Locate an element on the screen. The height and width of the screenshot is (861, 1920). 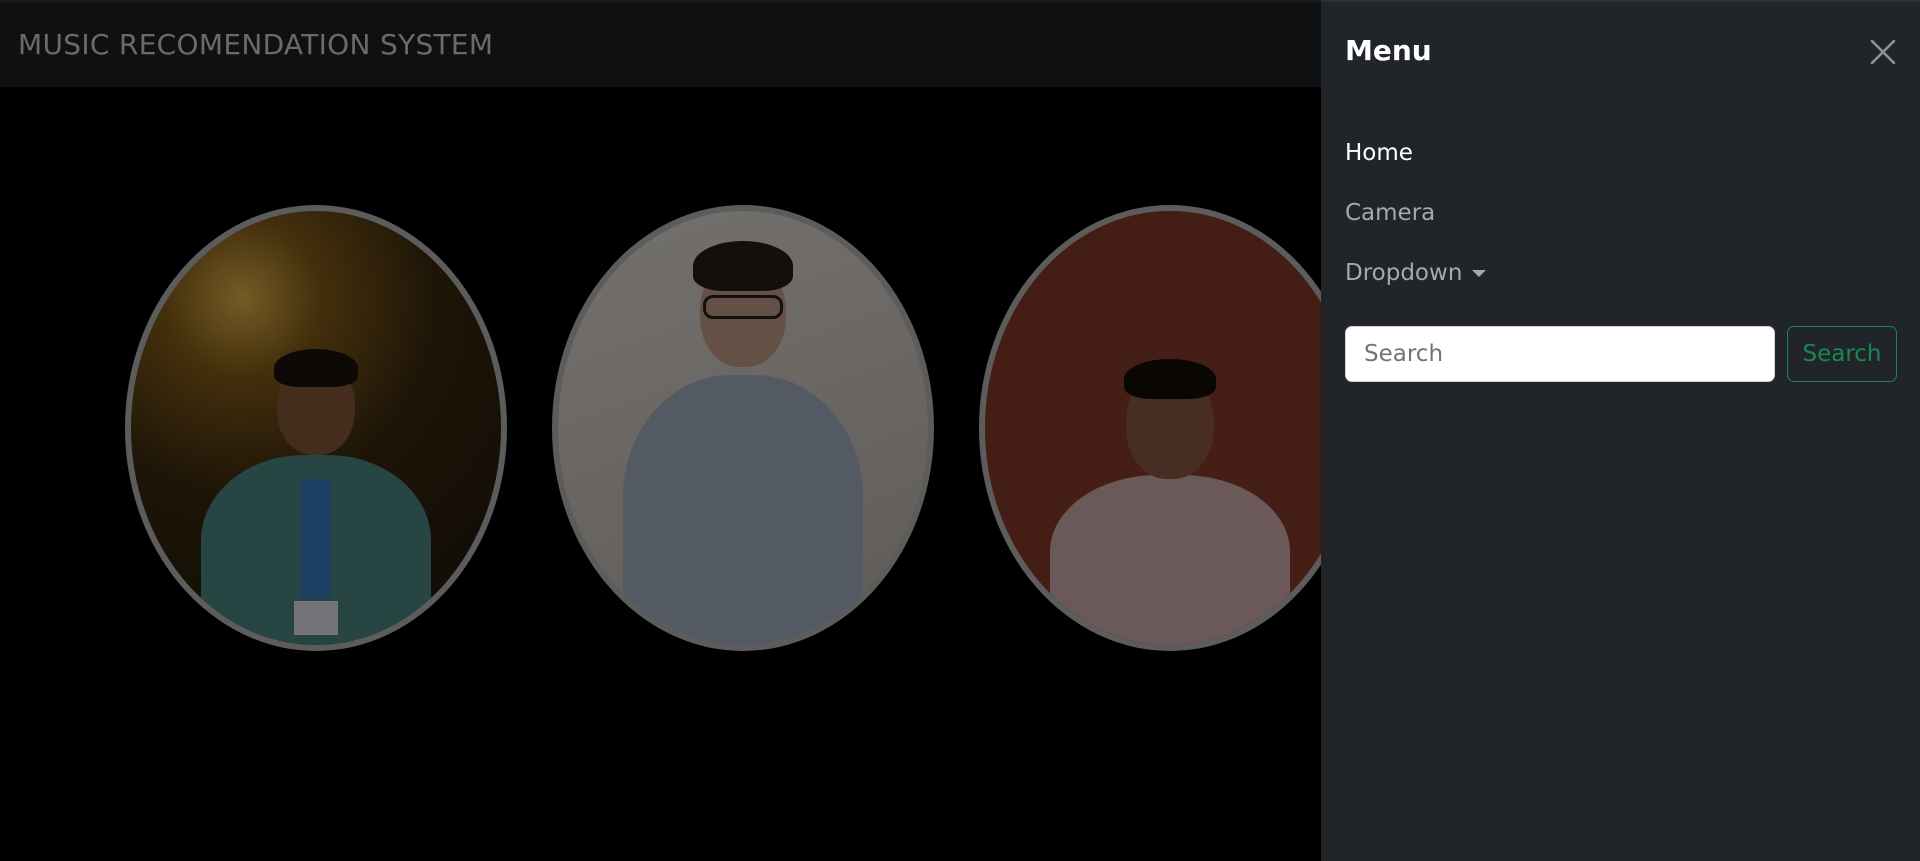
nav-camera-link: Camera is located at coordinates (1390, 213).